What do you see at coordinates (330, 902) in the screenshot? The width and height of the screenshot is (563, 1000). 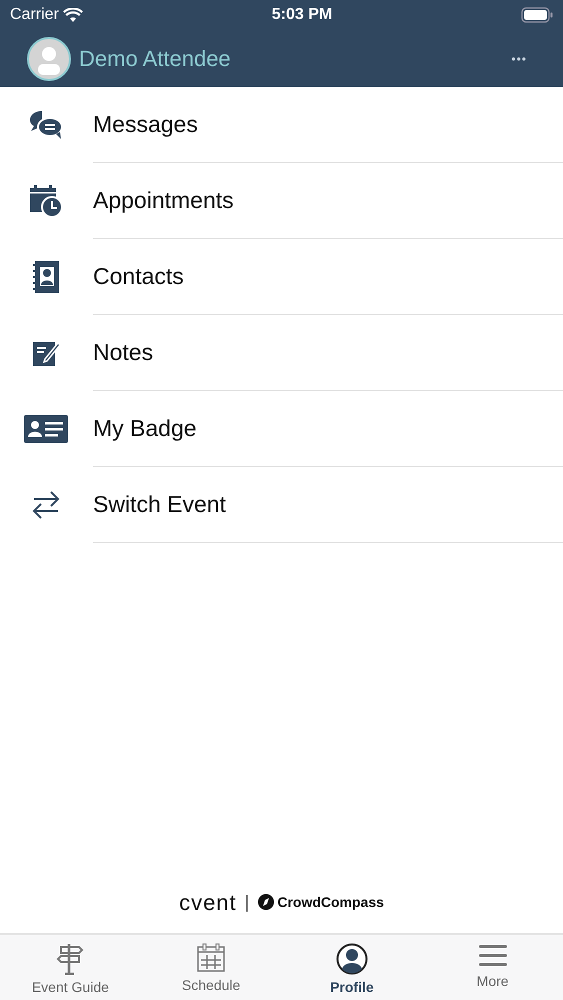 I see `product-logo: CrowdCompass` at bounding box center [330, 902].